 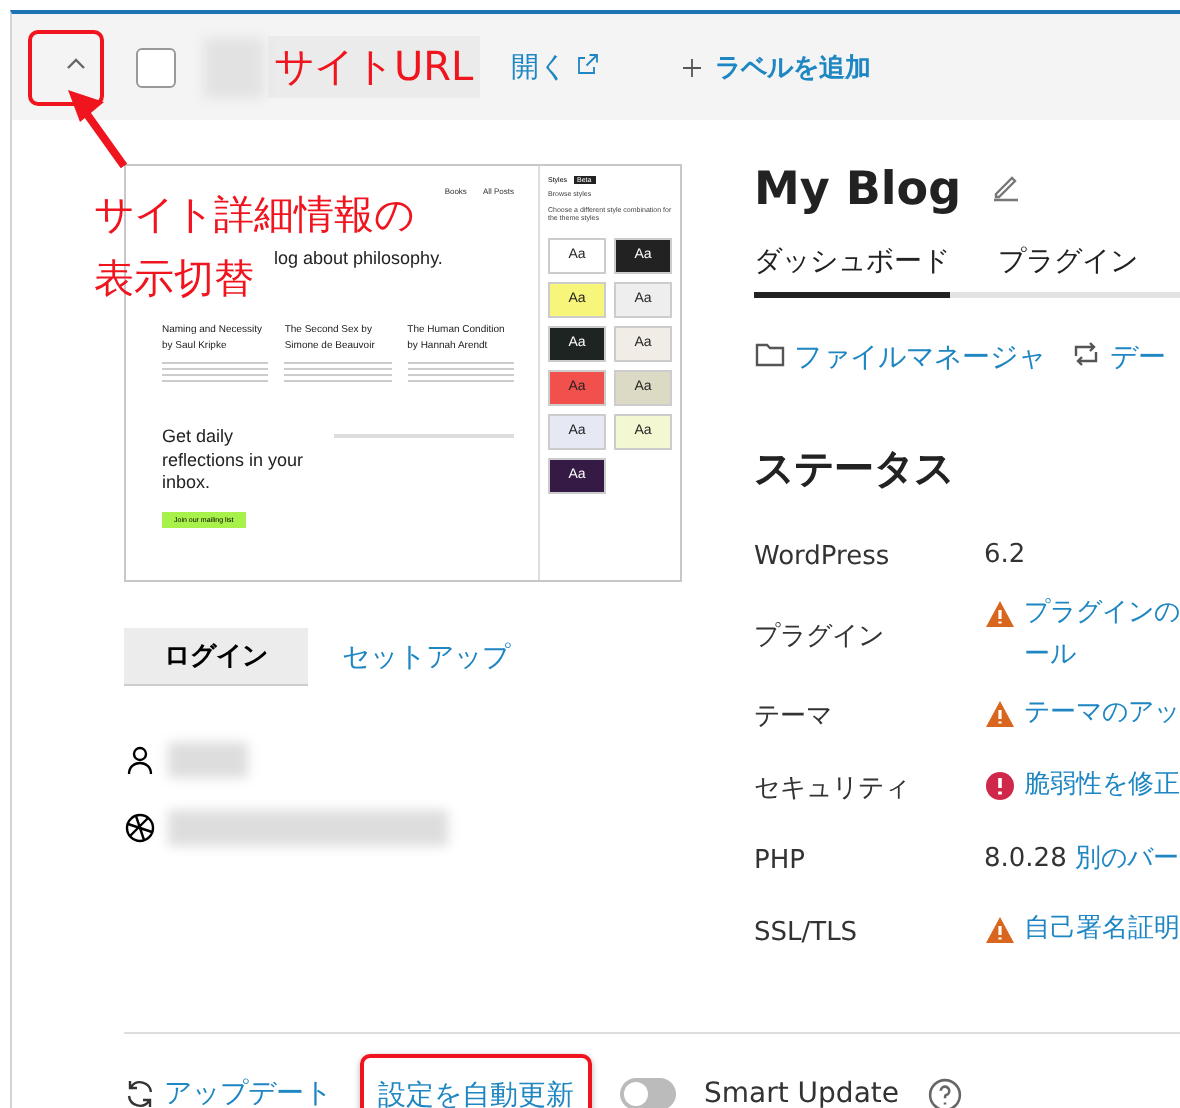 I want to click on annotation-label: サイトURL, so click(x=374, y=67).